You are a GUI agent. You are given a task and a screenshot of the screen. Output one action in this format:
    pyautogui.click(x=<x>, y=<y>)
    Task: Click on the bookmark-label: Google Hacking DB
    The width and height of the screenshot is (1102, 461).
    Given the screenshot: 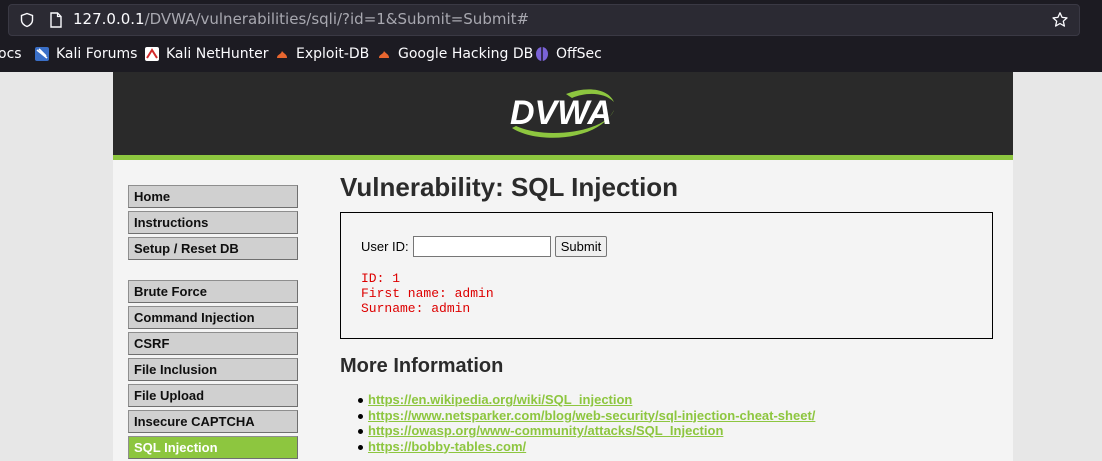 What is the action you would take?
    pyautogui.click(x=466, y=54)
    